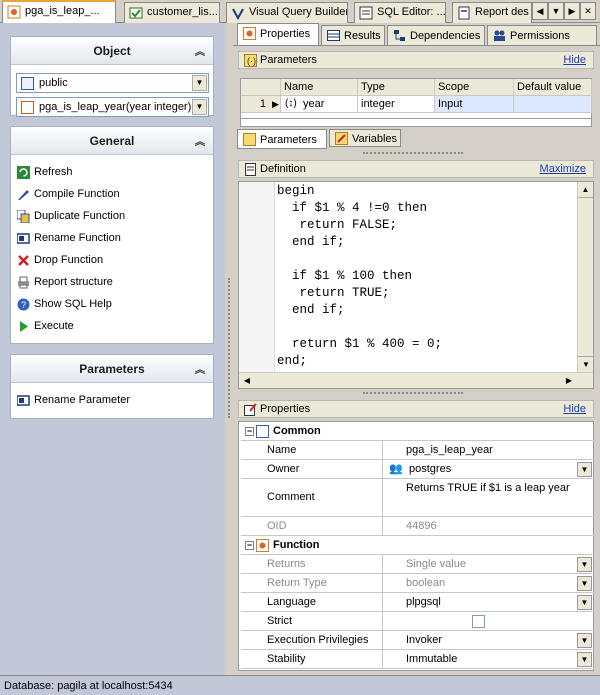  Describe the element at coordinates (585, 277) in the screenshot. I see `vertical-scrollbar: ▲ ▼` at that location.